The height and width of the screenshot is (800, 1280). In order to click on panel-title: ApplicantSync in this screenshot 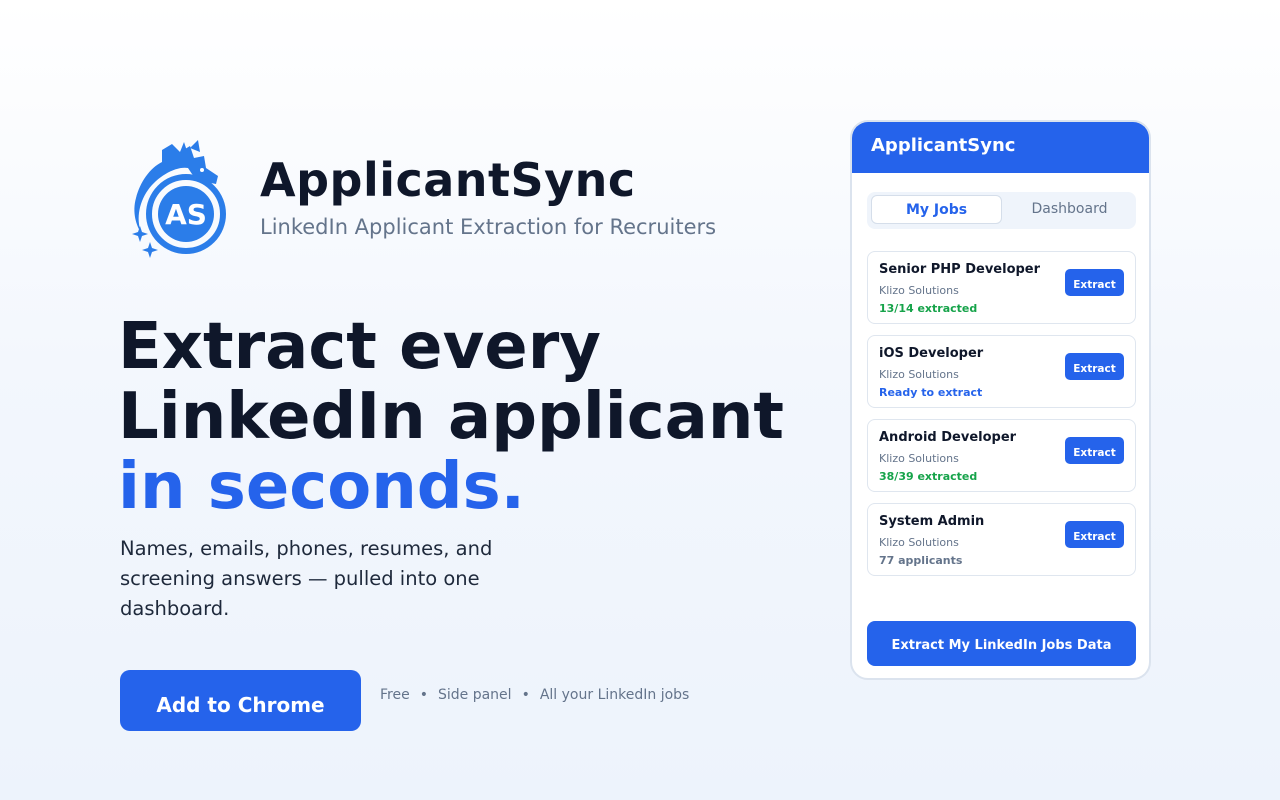, I will do `click(1000, 147)`.